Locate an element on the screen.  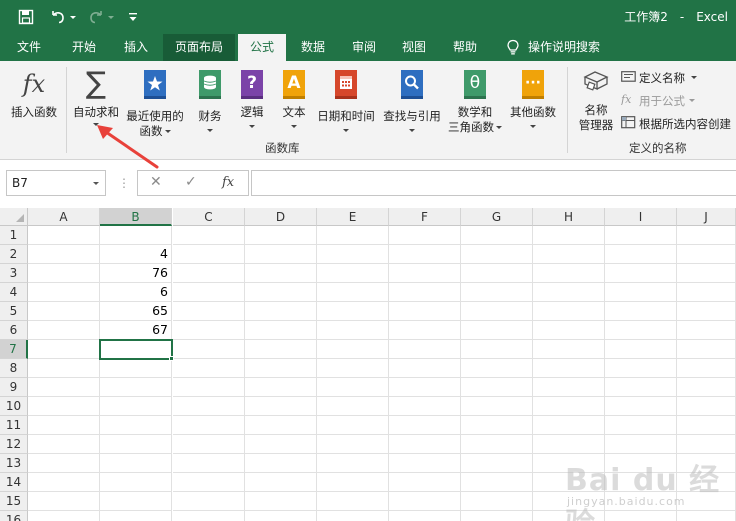
cell-j10 is located at coordinates (706, 406).